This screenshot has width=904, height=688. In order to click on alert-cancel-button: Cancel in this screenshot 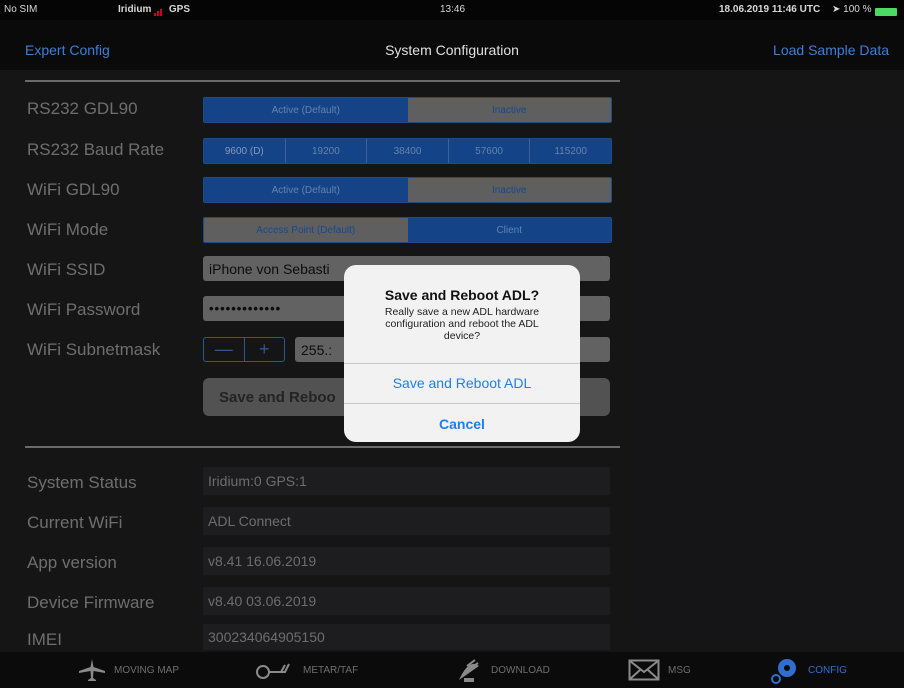, I will do `click(462, 424)`.